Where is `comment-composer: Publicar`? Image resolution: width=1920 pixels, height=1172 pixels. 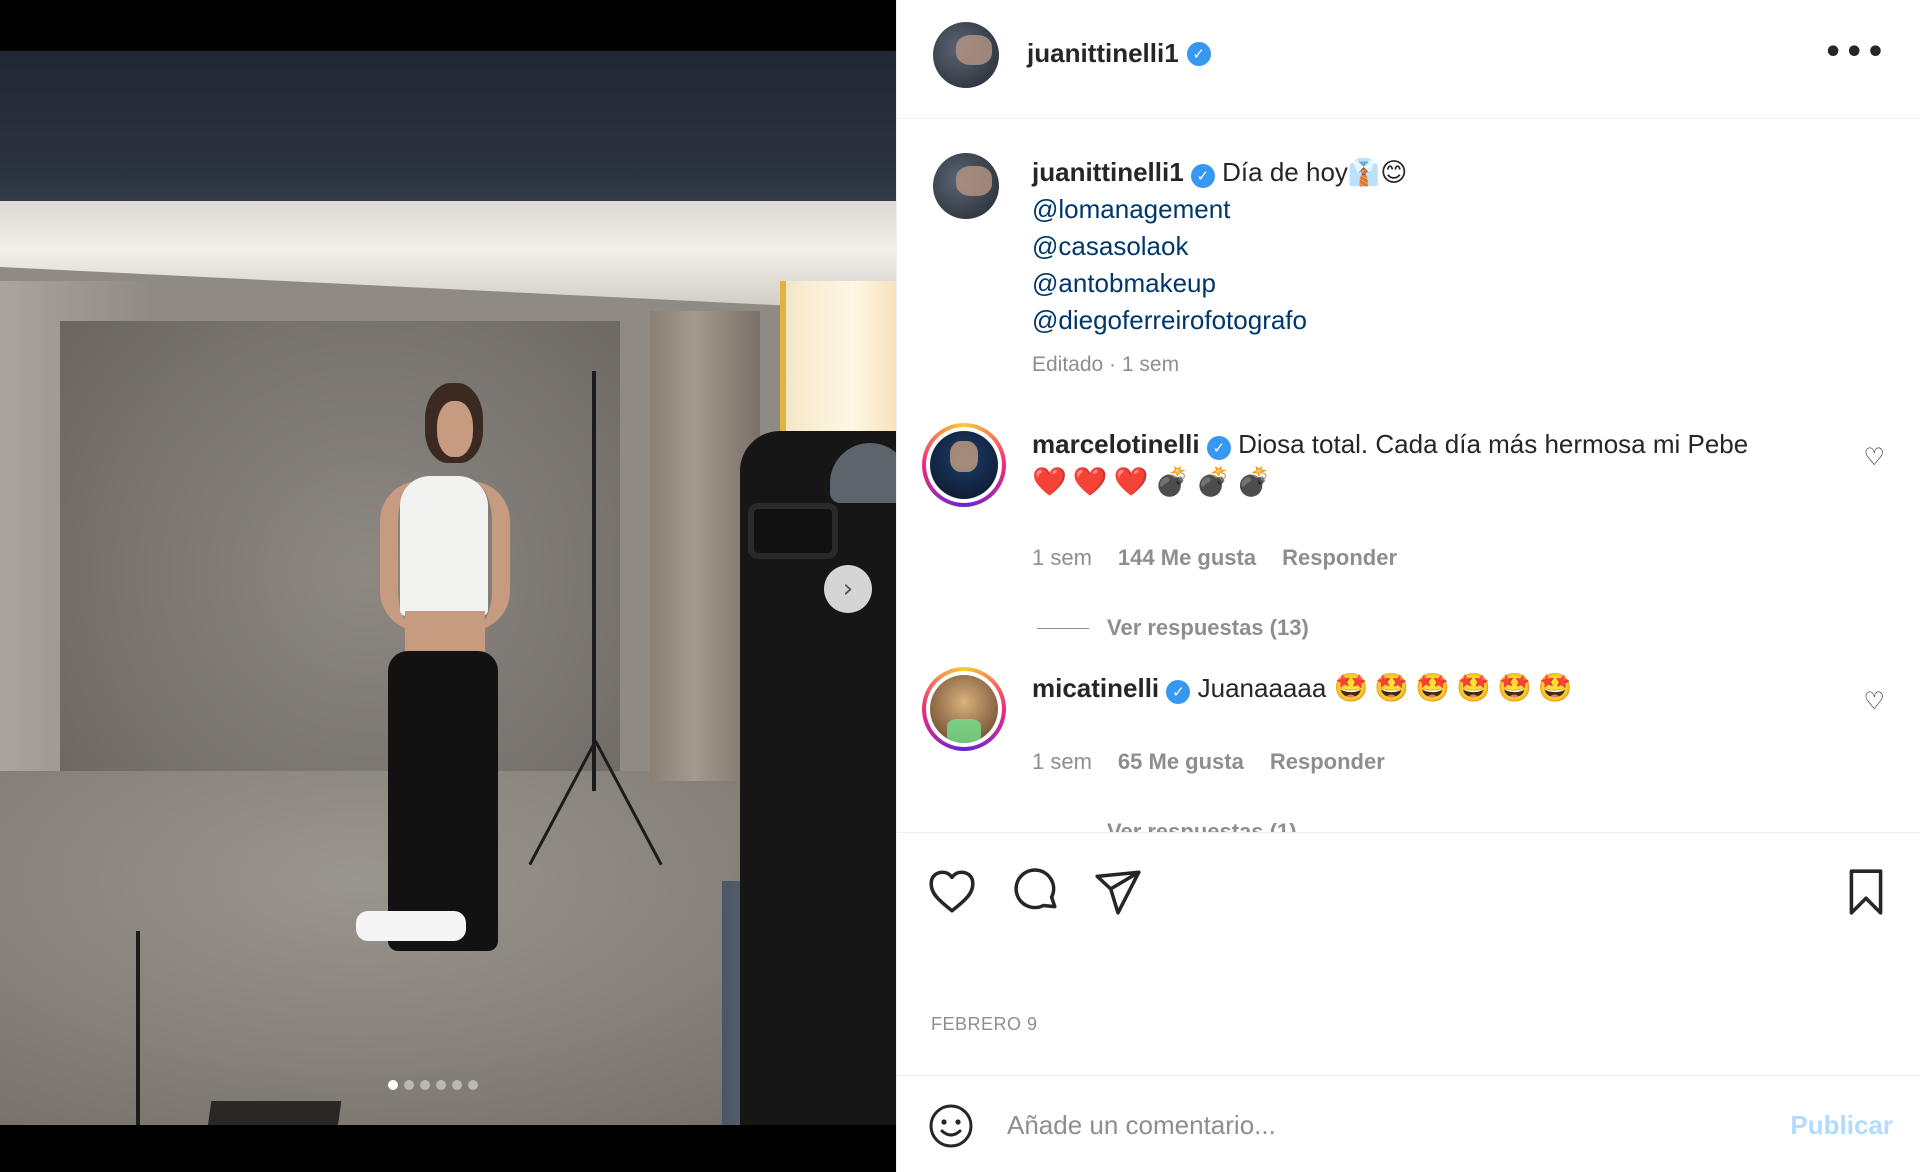
comment-composer: Publicar is located at coordinates (1408, 1123).